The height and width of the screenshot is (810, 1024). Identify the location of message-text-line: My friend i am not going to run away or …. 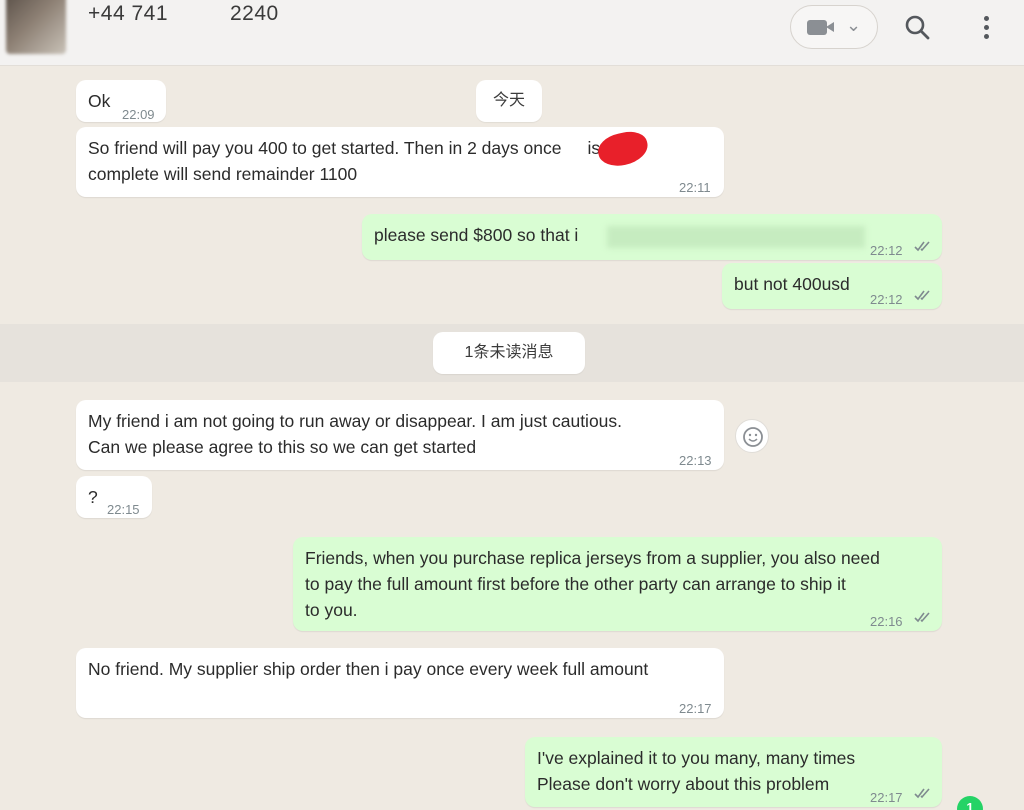
(355, 421).